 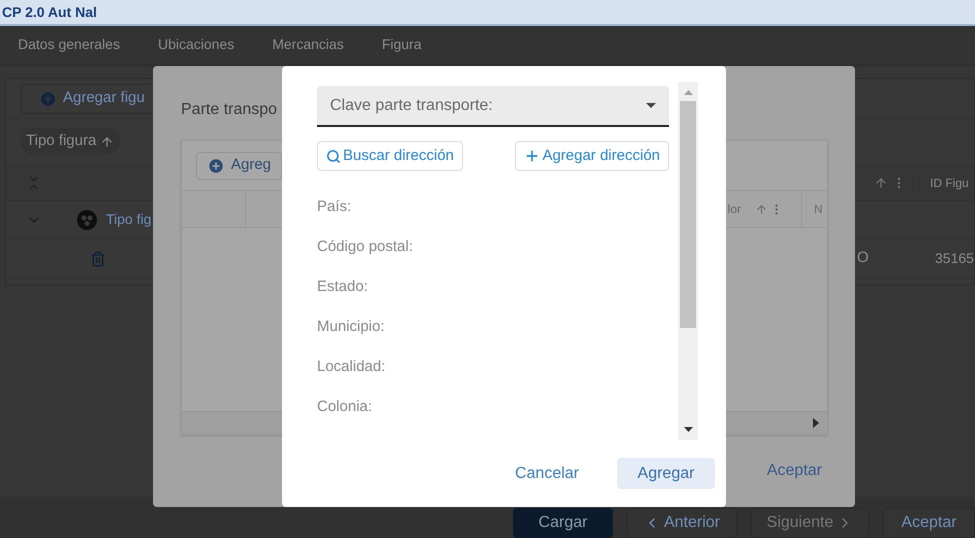 I want to click on dropdown-caret-icon, so click(x=651, y=105).